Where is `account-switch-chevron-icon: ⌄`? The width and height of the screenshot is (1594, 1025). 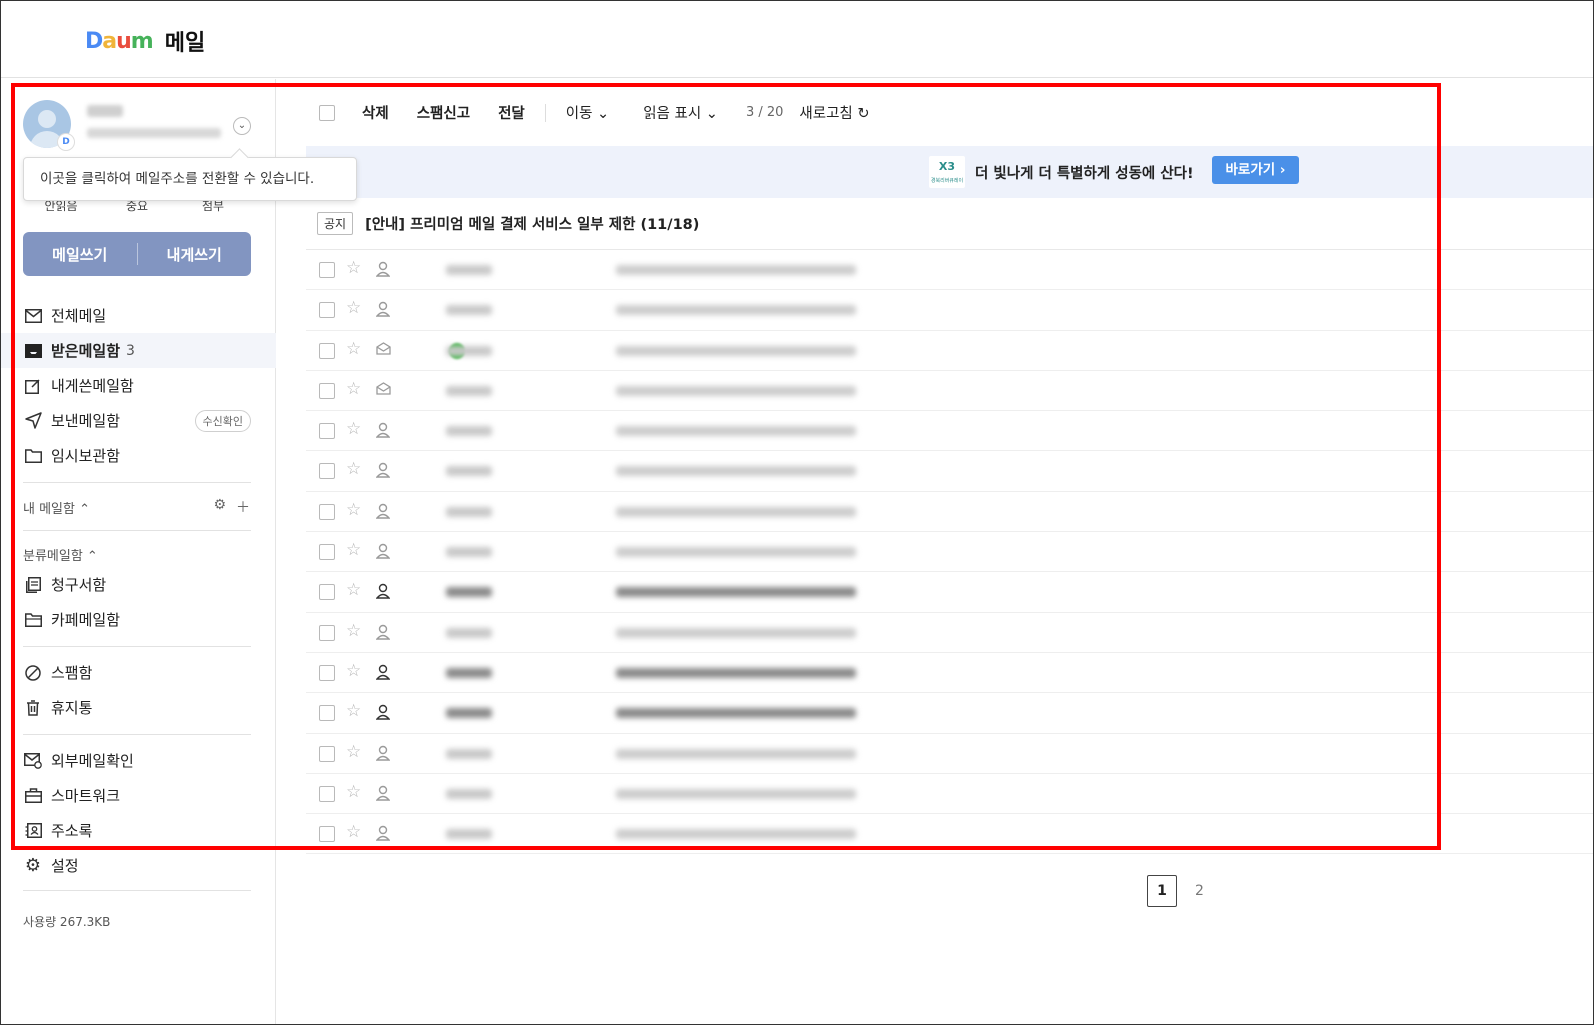
account-switch-chevron-icon: ⌄ is located at coordinates (242, 126).